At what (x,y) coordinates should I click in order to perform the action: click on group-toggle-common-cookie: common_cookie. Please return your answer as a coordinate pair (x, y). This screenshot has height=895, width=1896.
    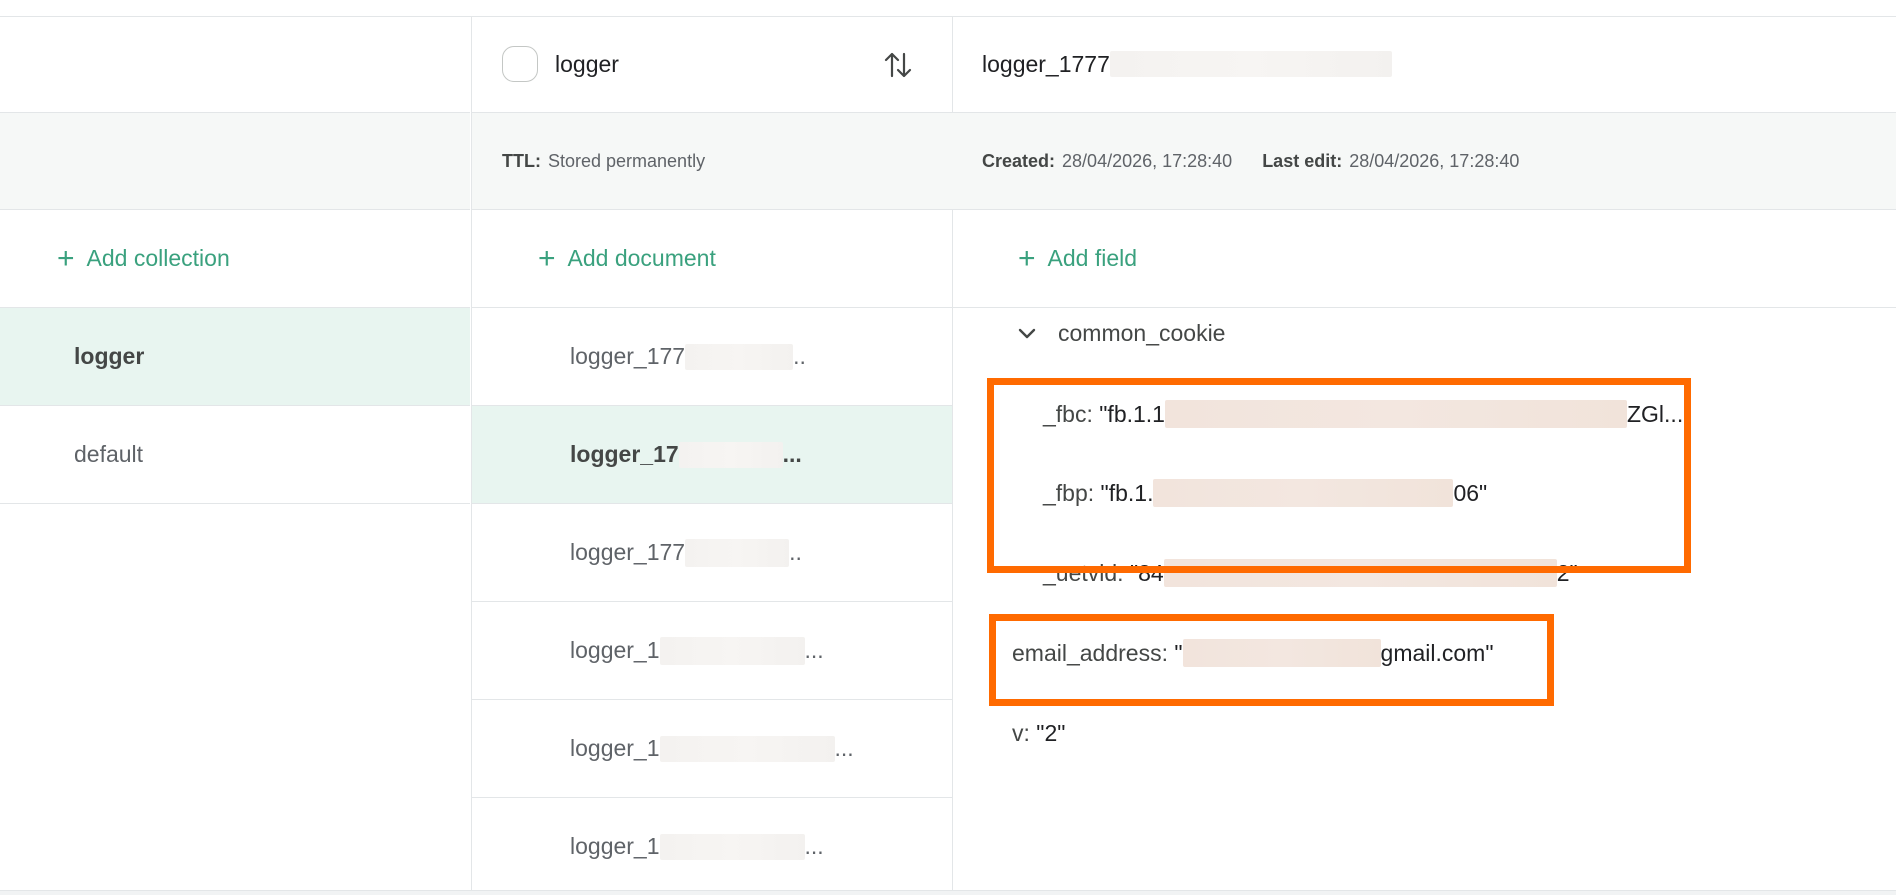
    Looking at the image, I should click on (1121, 333).